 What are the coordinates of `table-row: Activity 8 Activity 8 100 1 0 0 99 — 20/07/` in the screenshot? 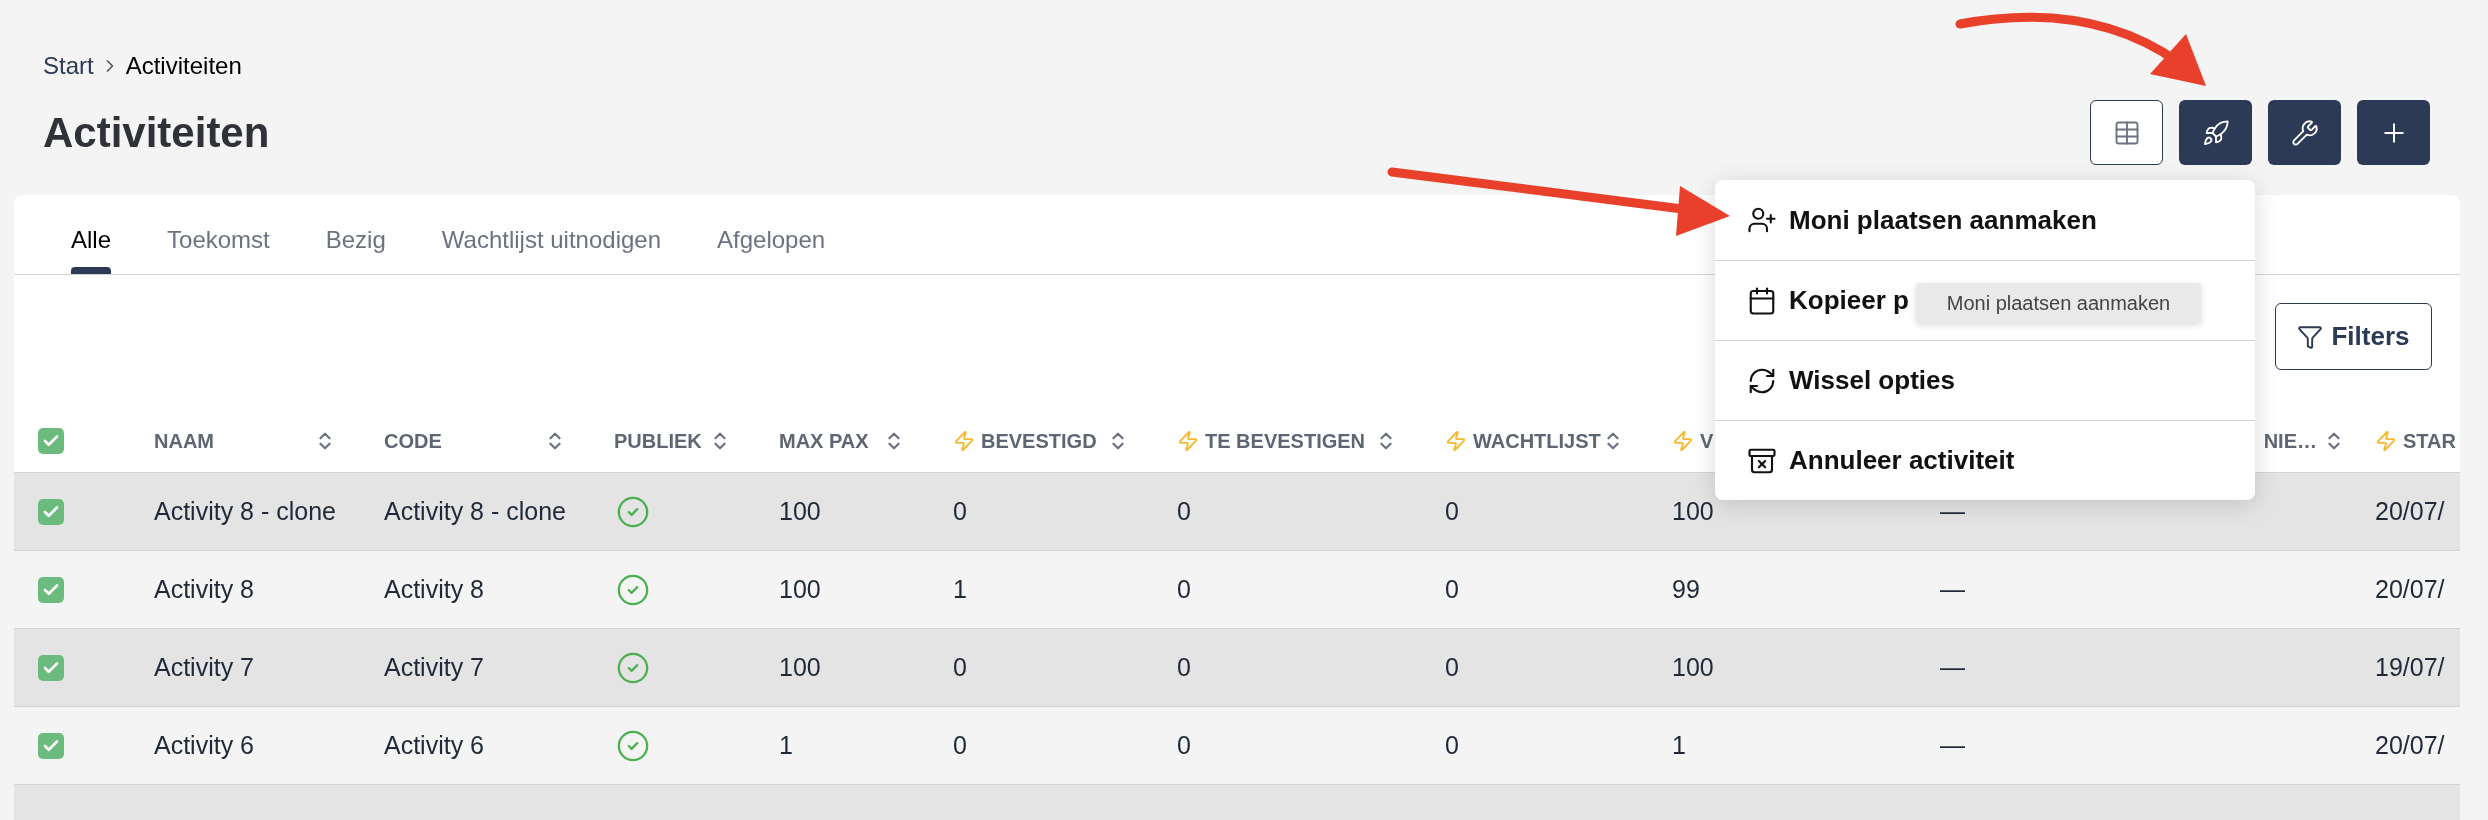 It's located at (1237, 589).